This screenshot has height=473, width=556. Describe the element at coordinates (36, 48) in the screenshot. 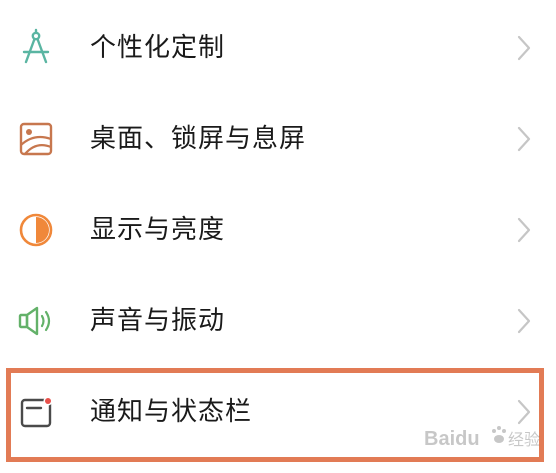

I see `compass-icon` at that location.